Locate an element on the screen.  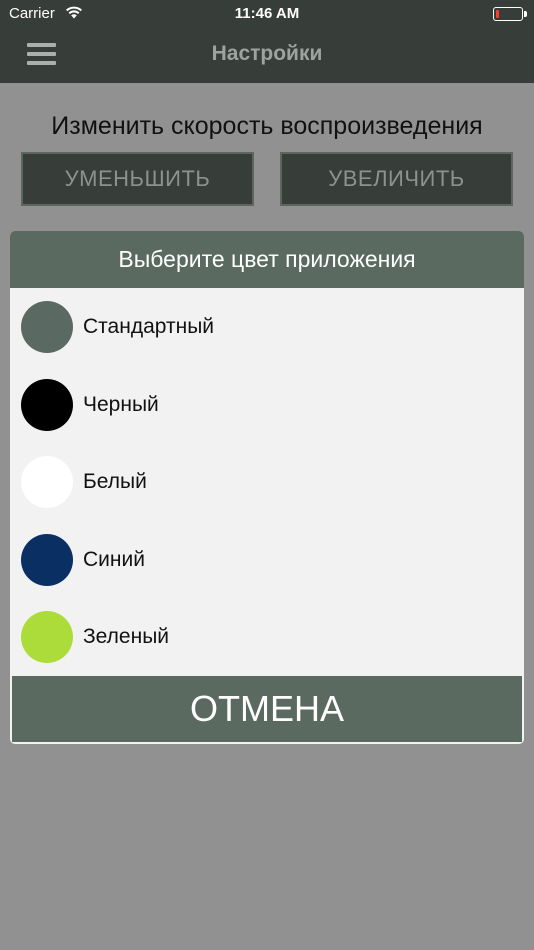
page-title: Настройки is located at coordinates (267, 53).